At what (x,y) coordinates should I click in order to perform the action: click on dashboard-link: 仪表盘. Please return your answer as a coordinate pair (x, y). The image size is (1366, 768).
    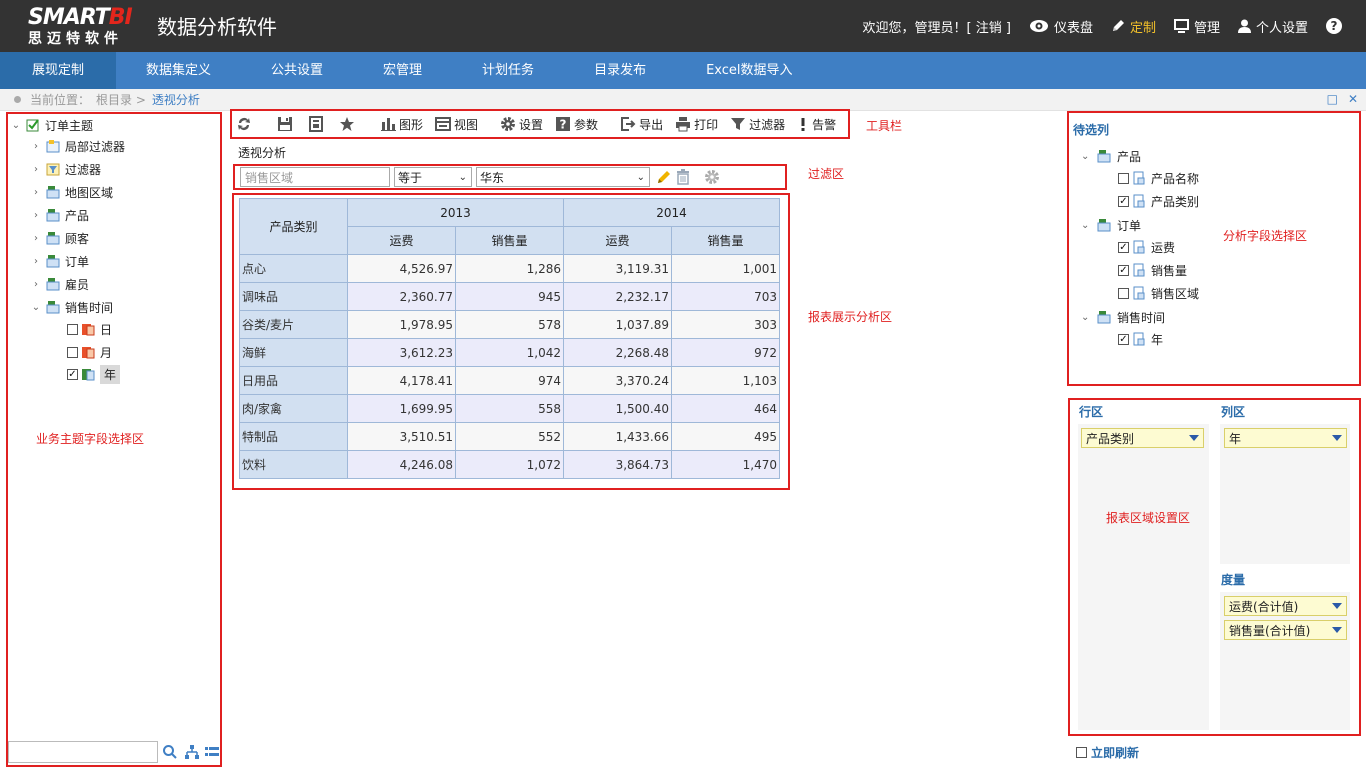
    Looking at the image, I should click on (1061, 26).